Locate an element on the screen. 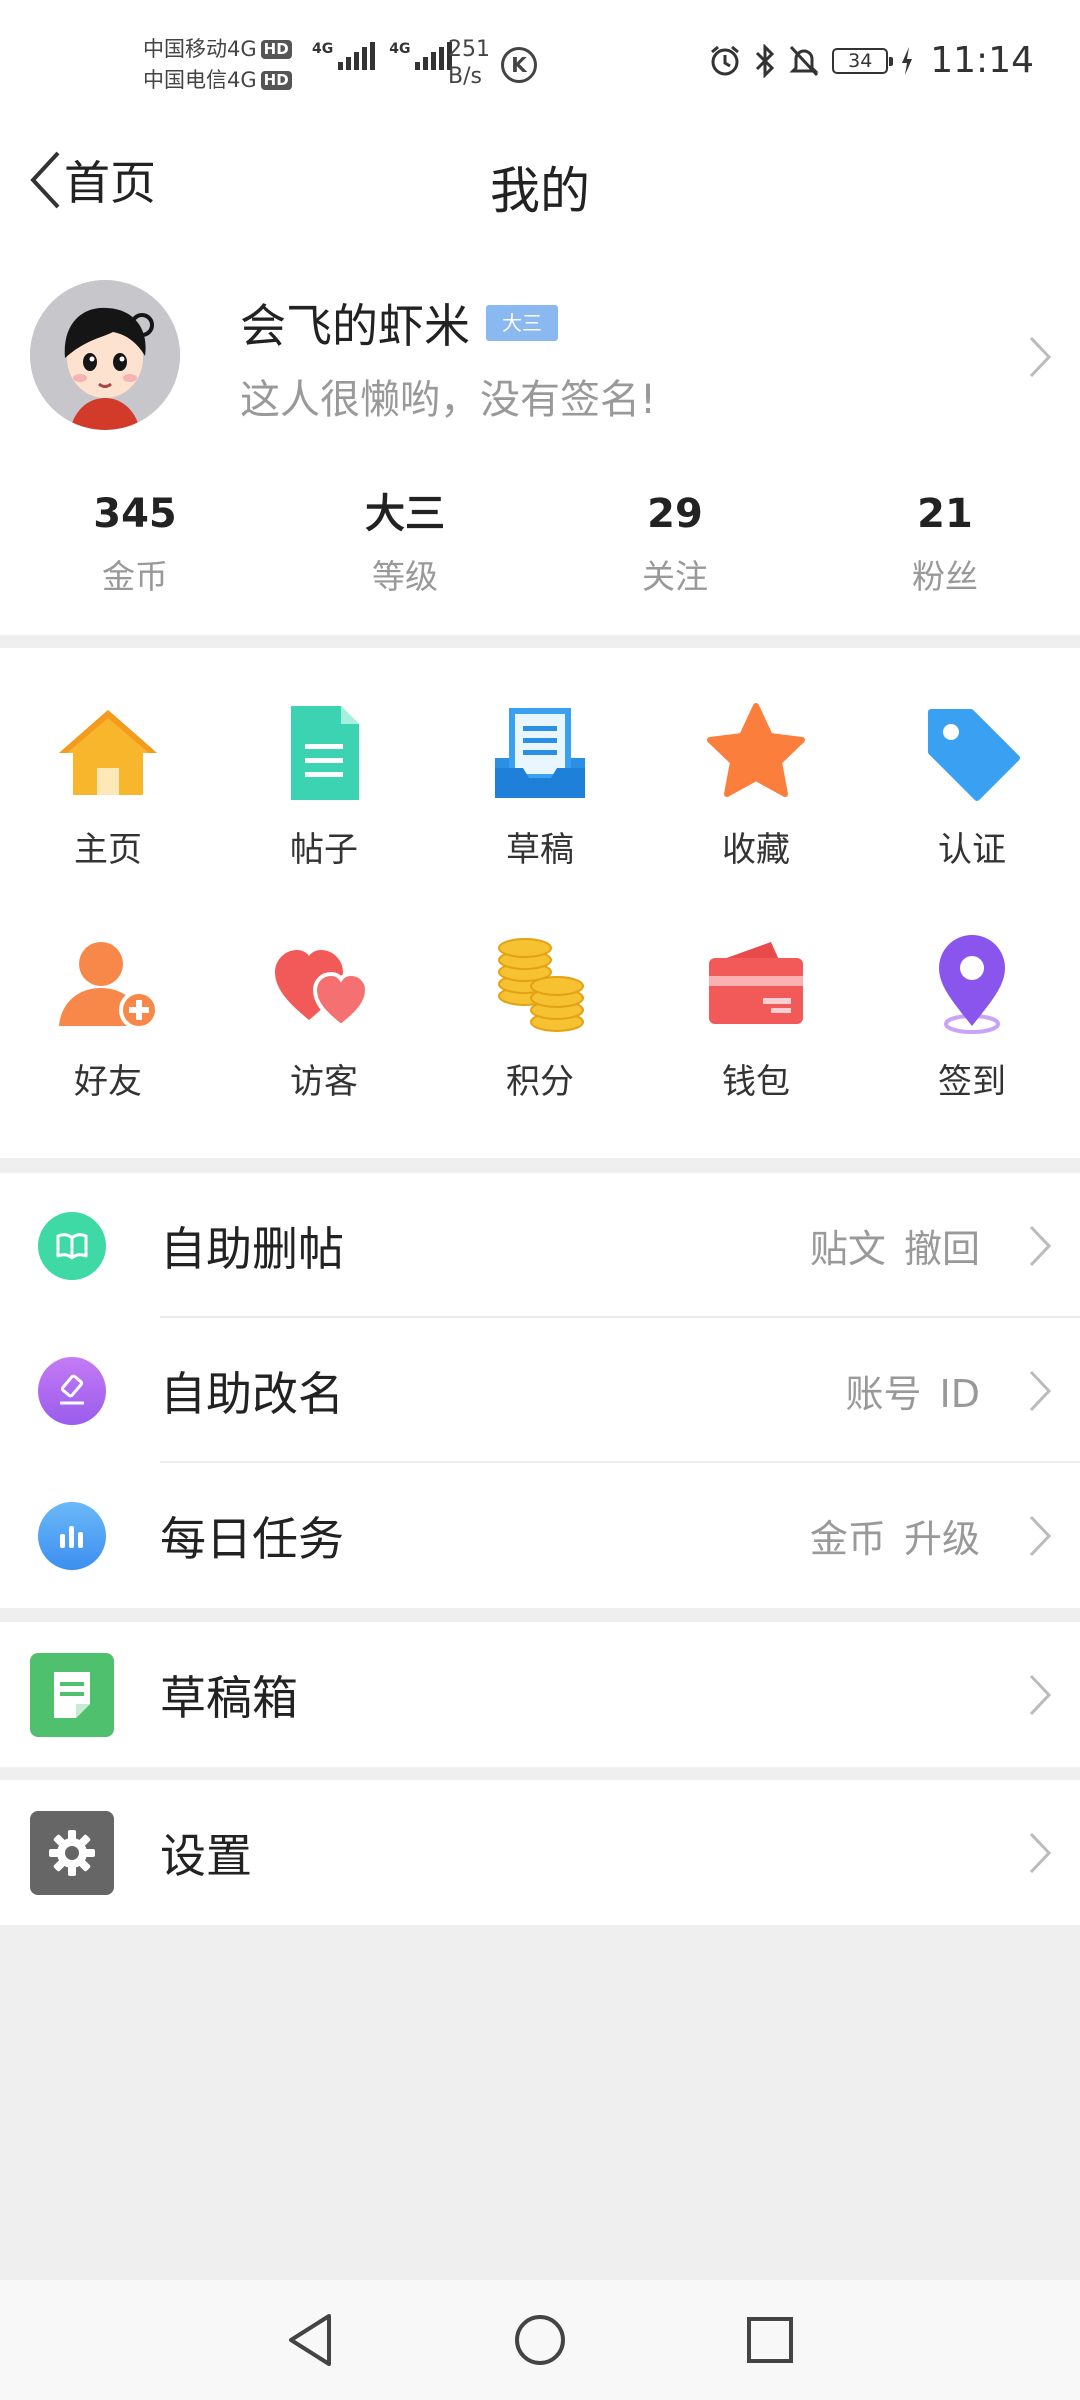  stat-level: 大三 等级 is located at coordinates (405, 544).